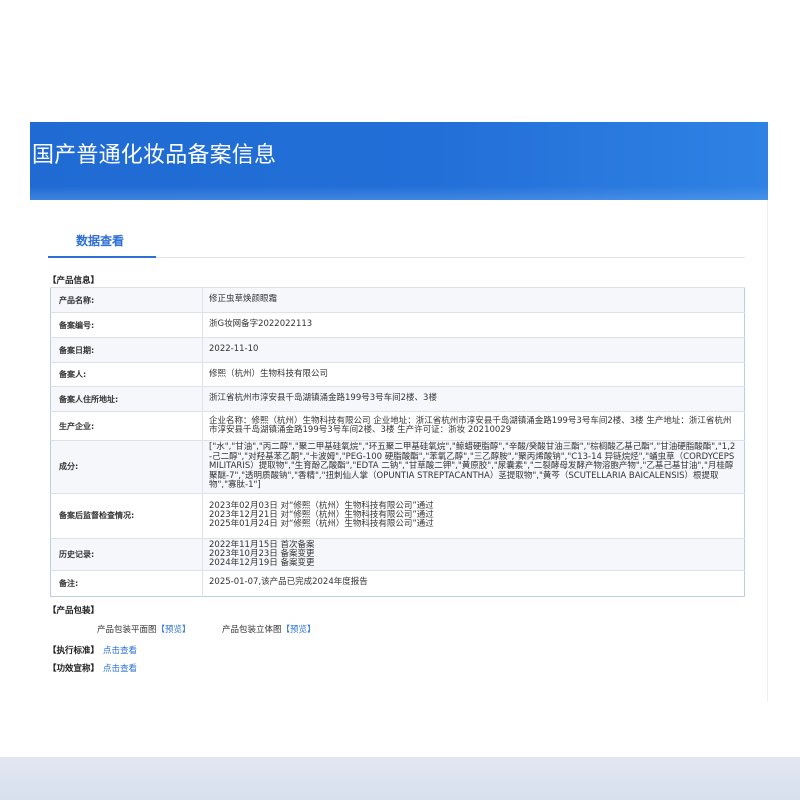  What do you see at coordinates (299, 630) in the screenshot?
I see `packaging-3d-preview-link: 【预览】` at bounding box center [299, 630].